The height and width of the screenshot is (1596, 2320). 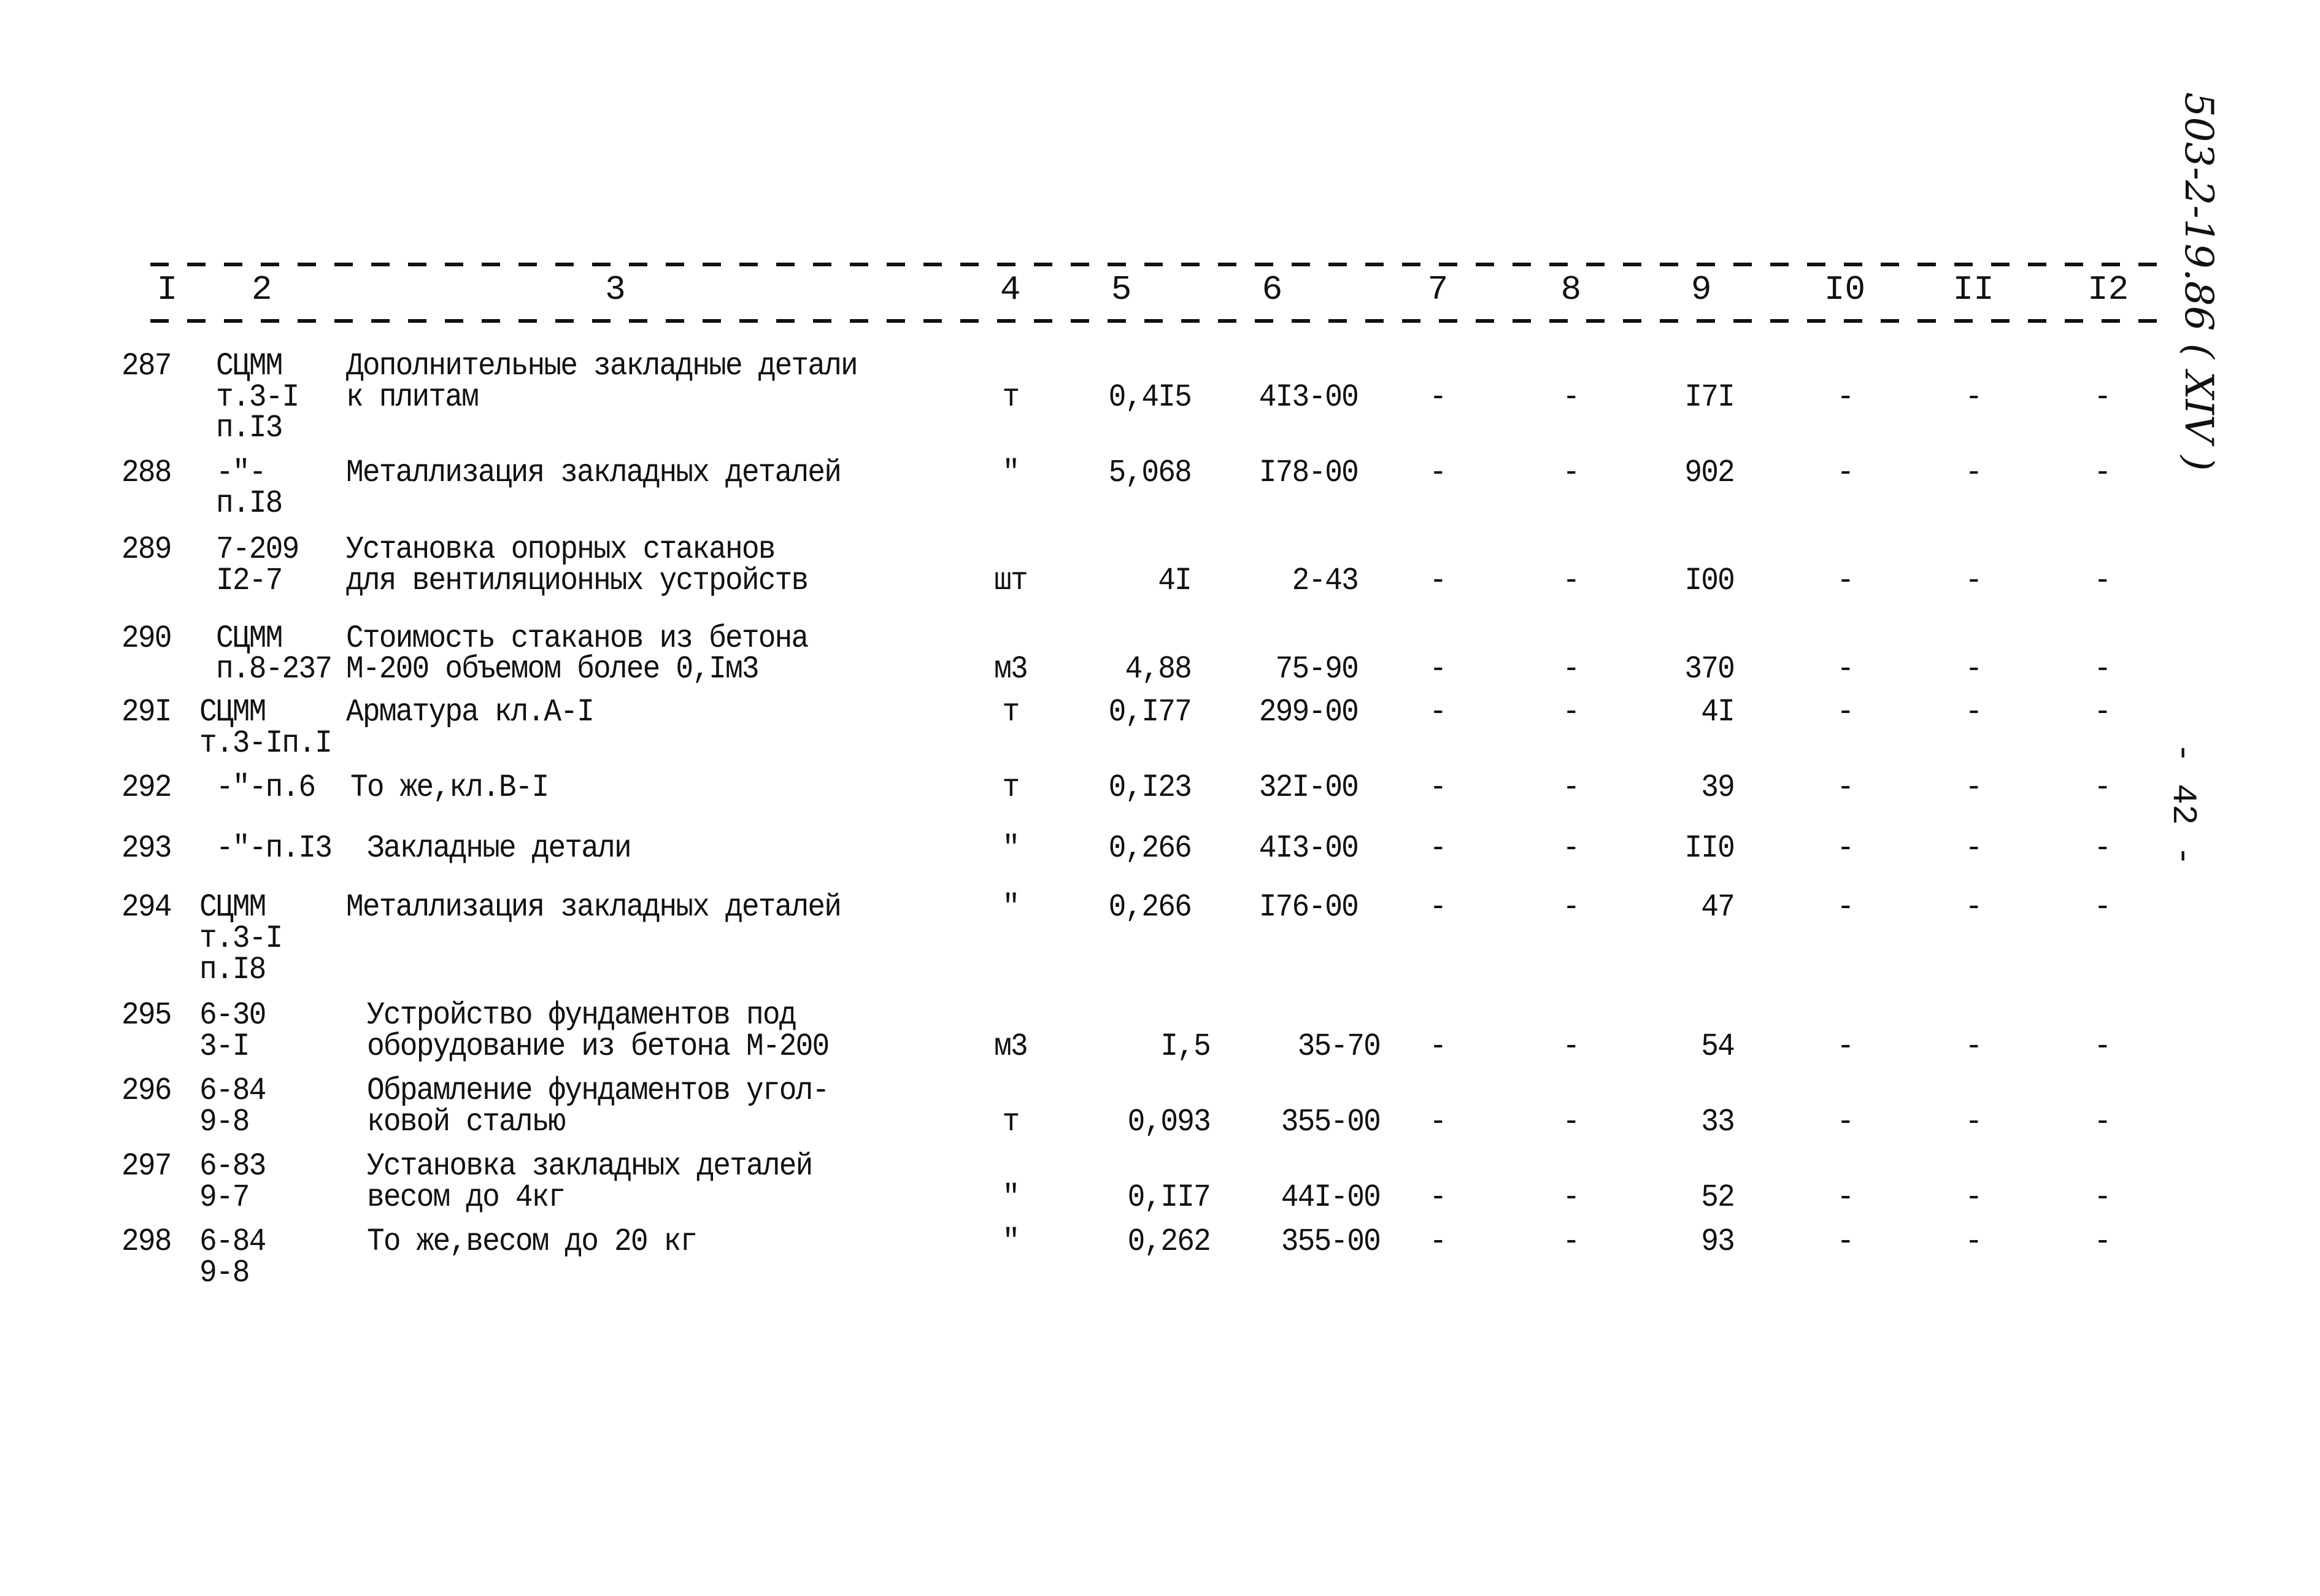 I want to click on row-number: 292, so click(x=146, y=787).